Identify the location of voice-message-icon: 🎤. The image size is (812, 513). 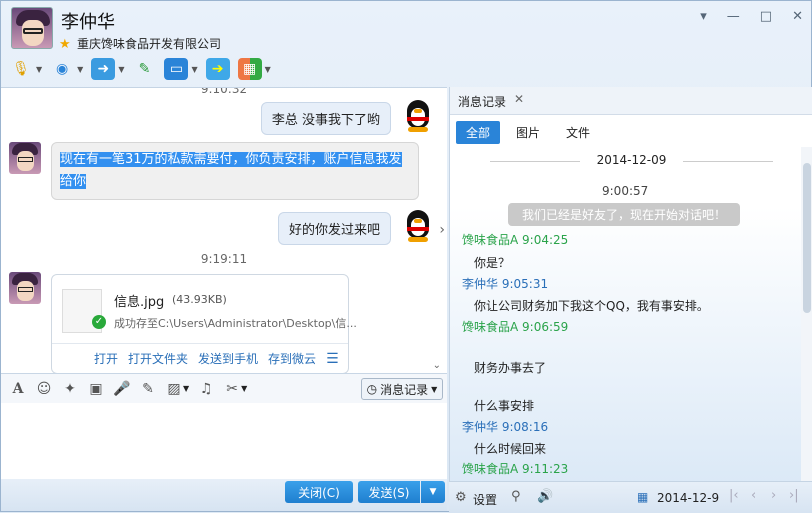
(122, 389).